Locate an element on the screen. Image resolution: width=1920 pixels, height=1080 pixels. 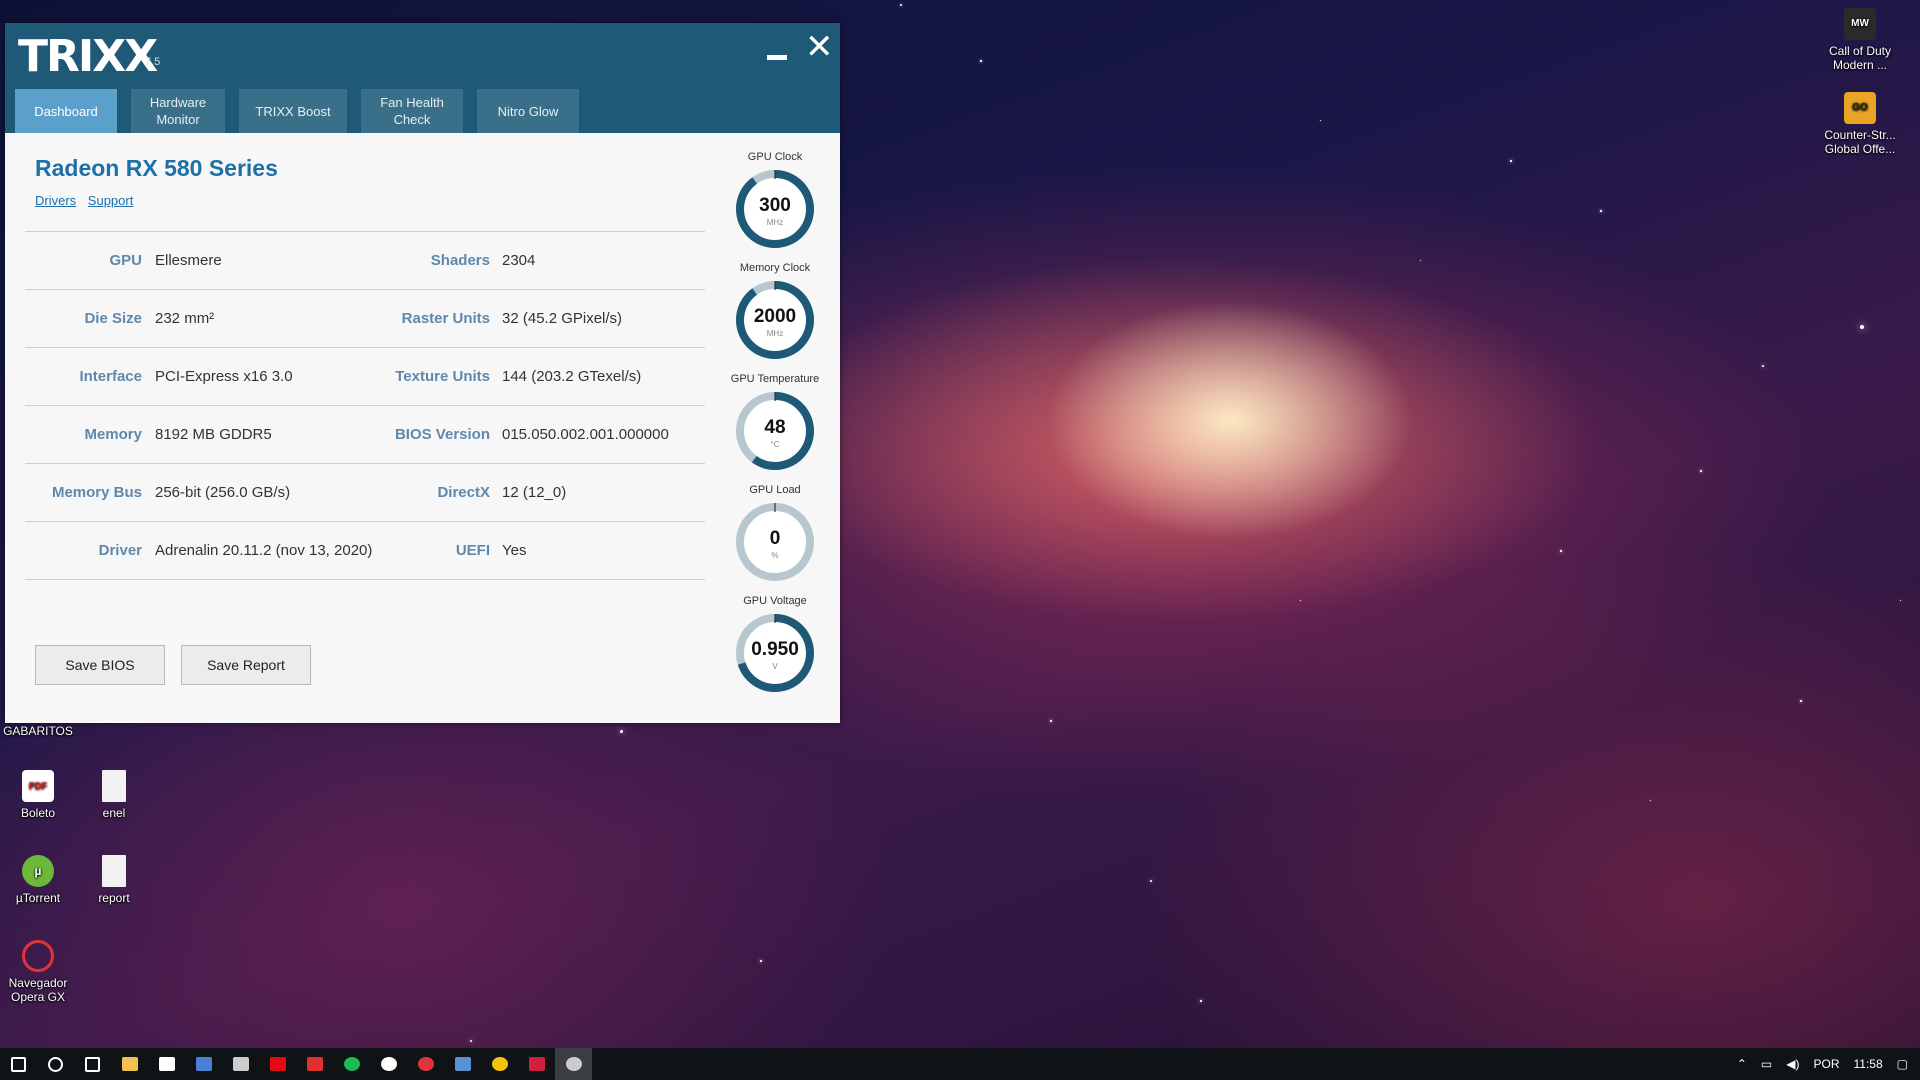
trixx-icon is located at coordinates (573, 1064).